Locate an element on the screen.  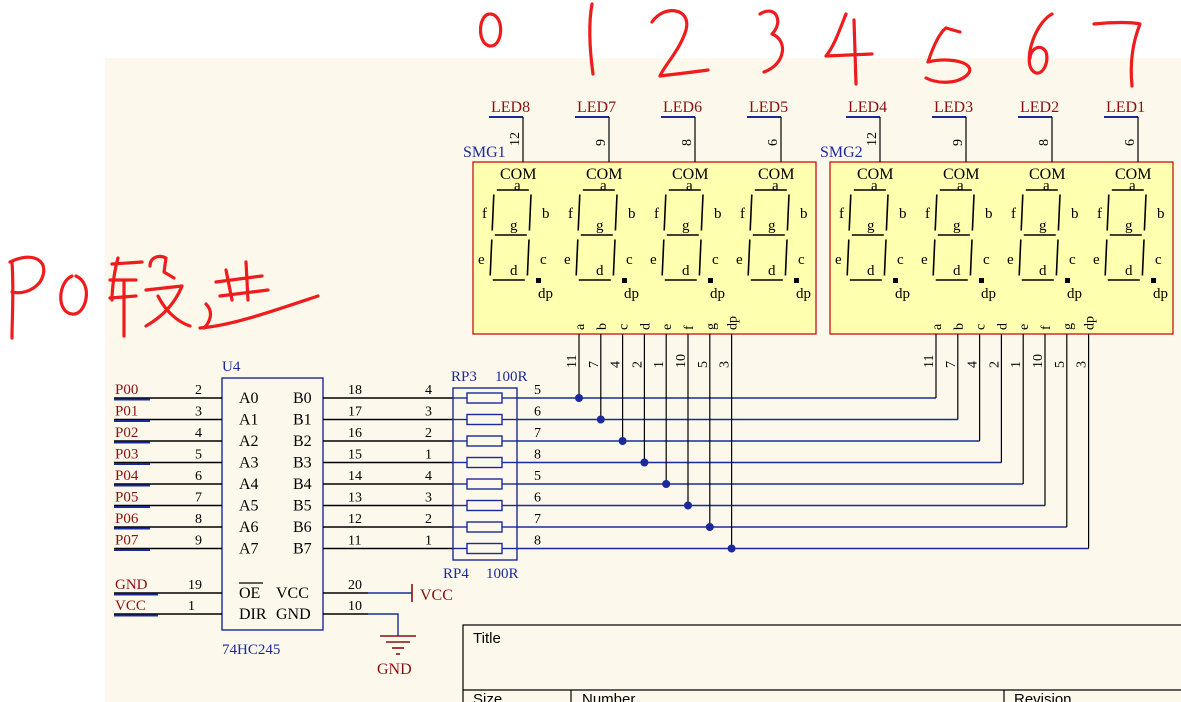
chip-pin-name: B2 is located at coordinates (302, 441).